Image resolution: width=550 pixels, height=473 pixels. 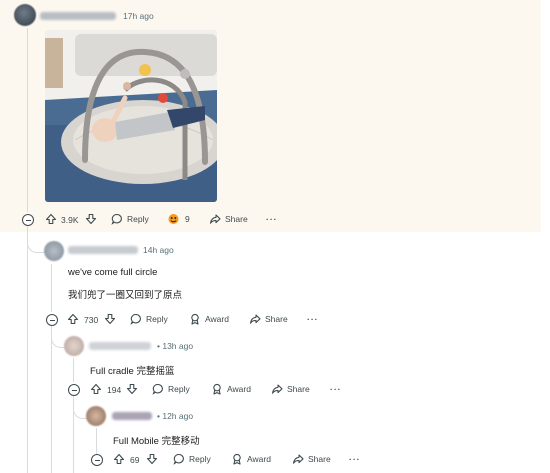 What do you see at coordinates (35, 243) in the screenshot?
I see `thread-connector` at bounding box center [35, 243].